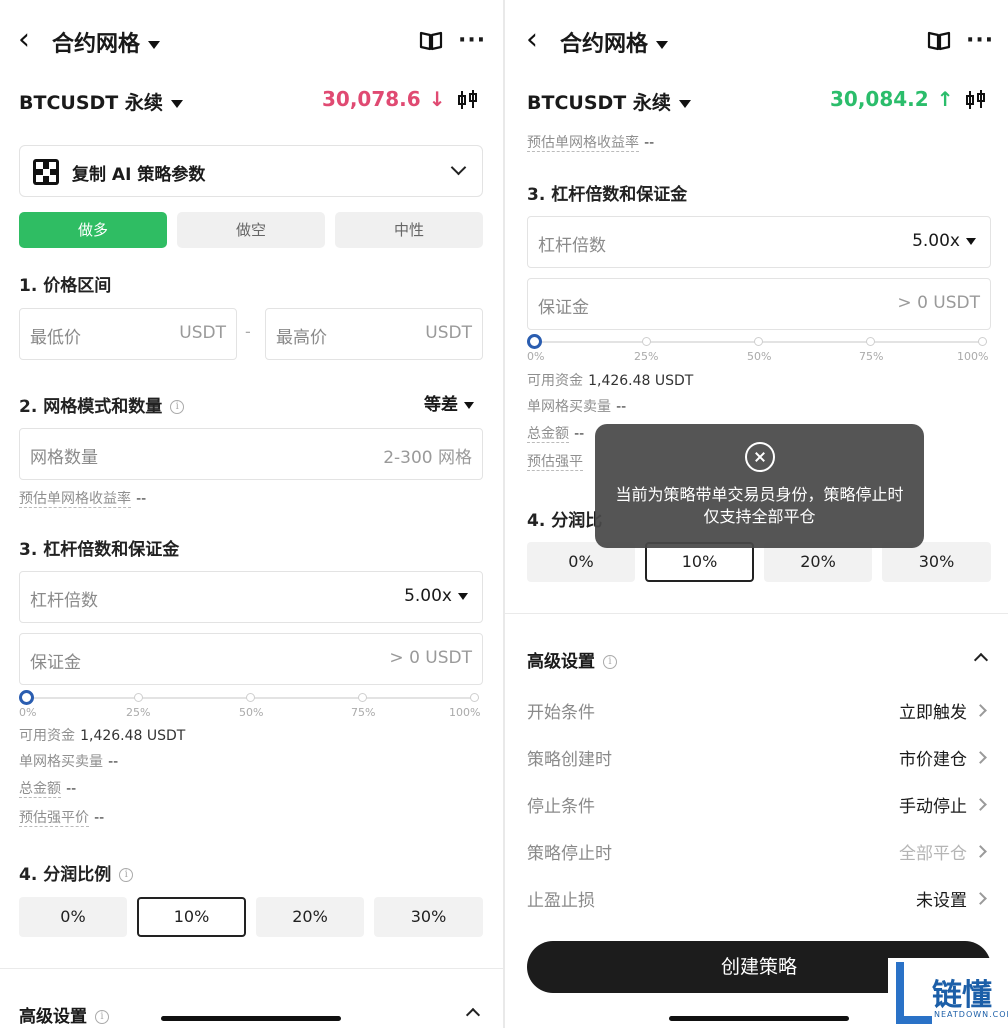 This screenshot has height=1028, width=1008. I want to click on section-grid-mode-title: 2. 网格模式和数量 i, so click(102, 404).